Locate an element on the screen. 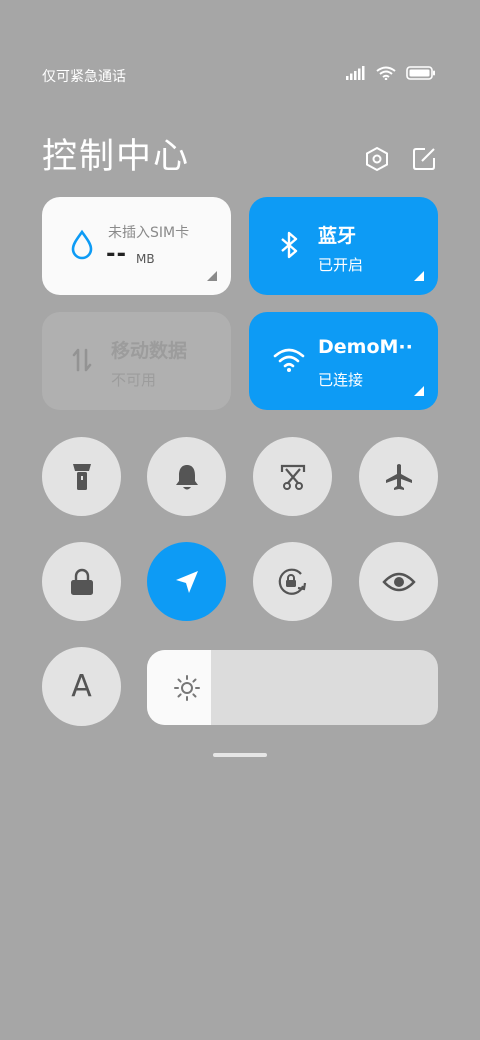 This screenshot has height=1040, width=480. reading-mode-button is located at coordinates (398, 581).